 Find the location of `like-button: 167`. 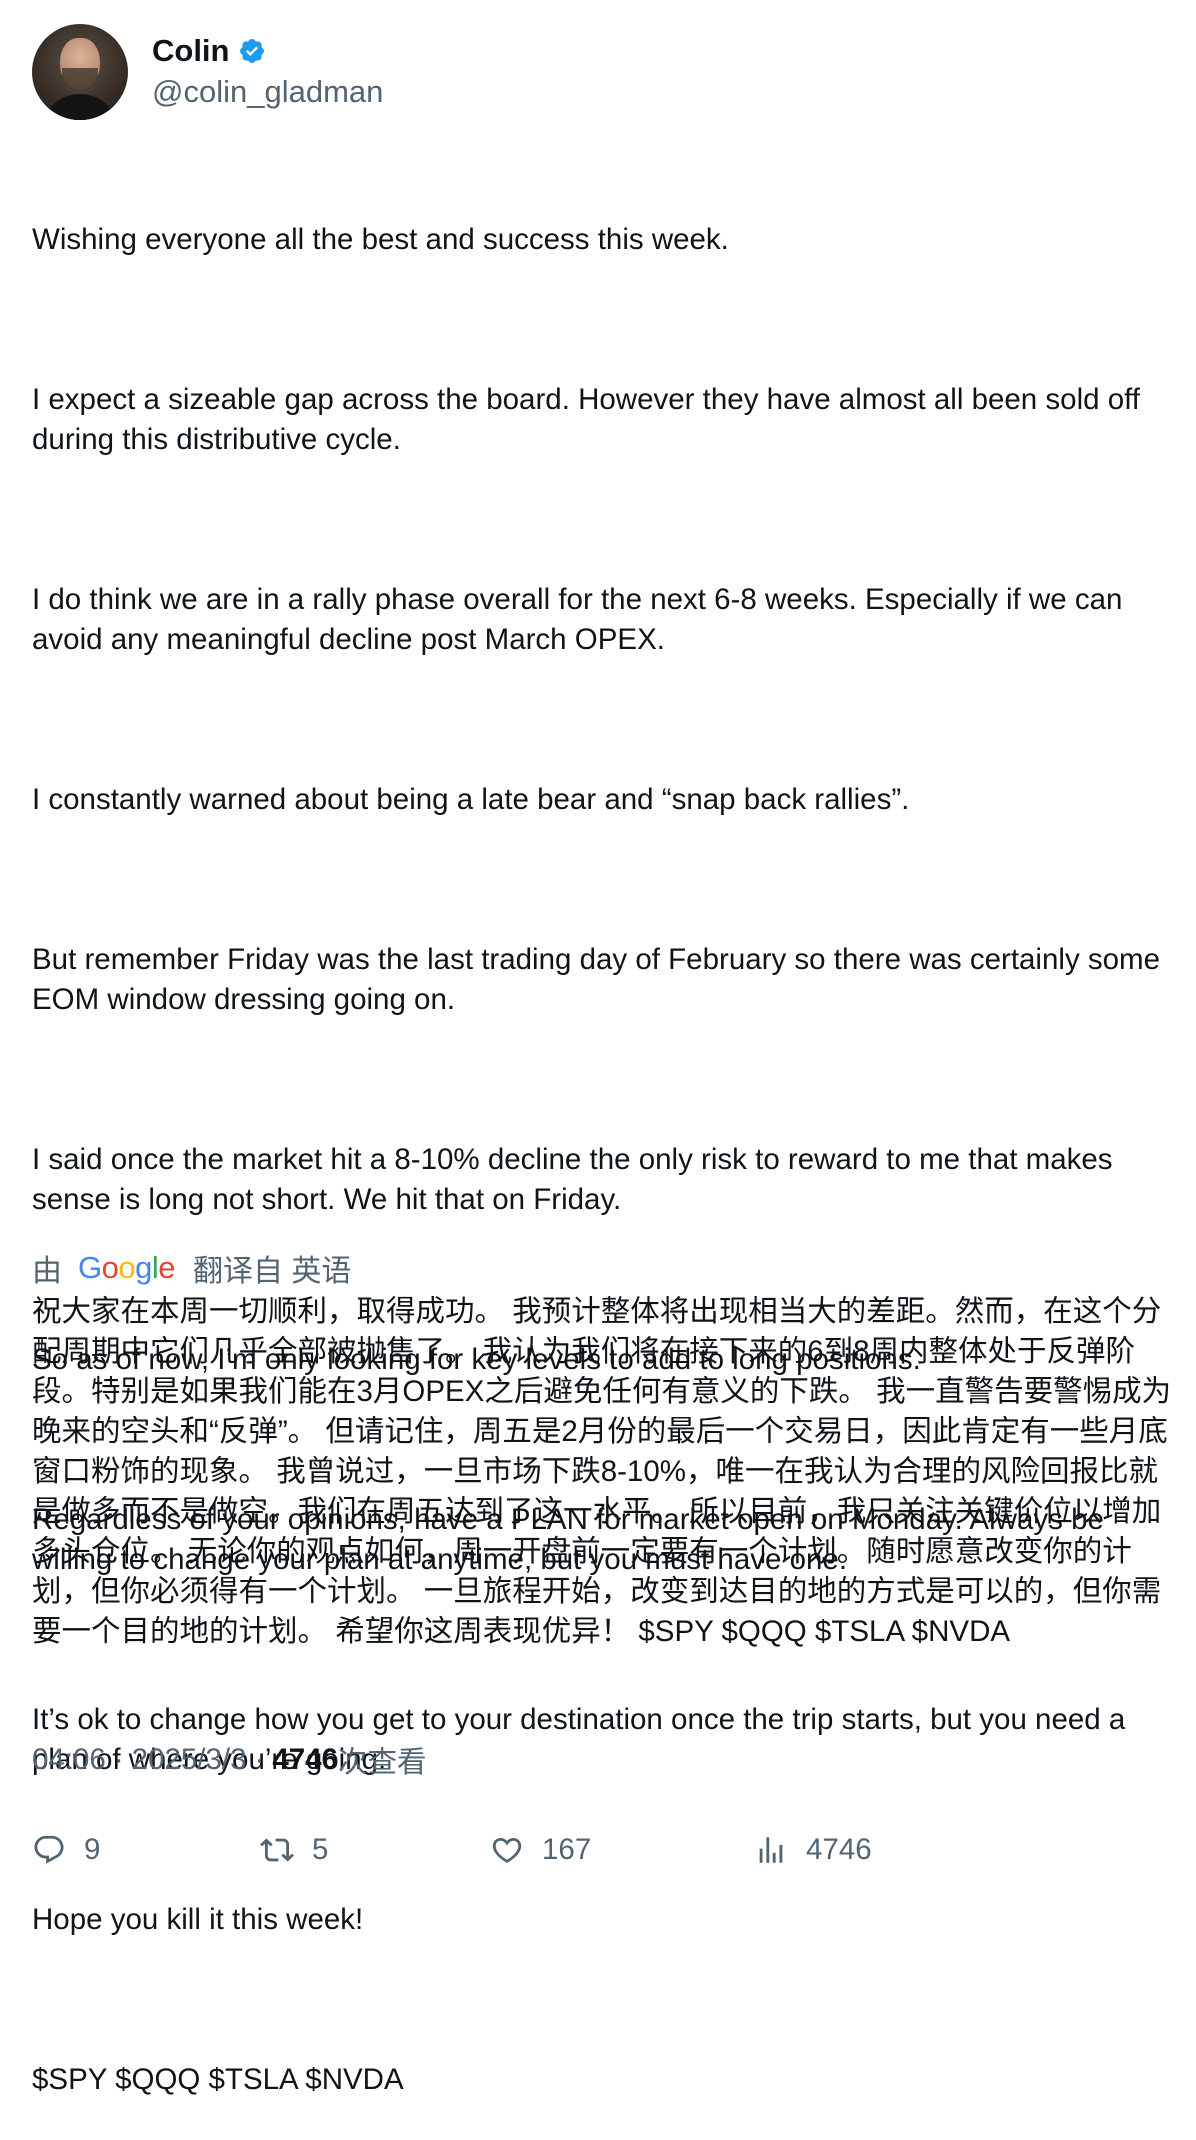

like-button: 167 is located at coordinates (540, 1850).